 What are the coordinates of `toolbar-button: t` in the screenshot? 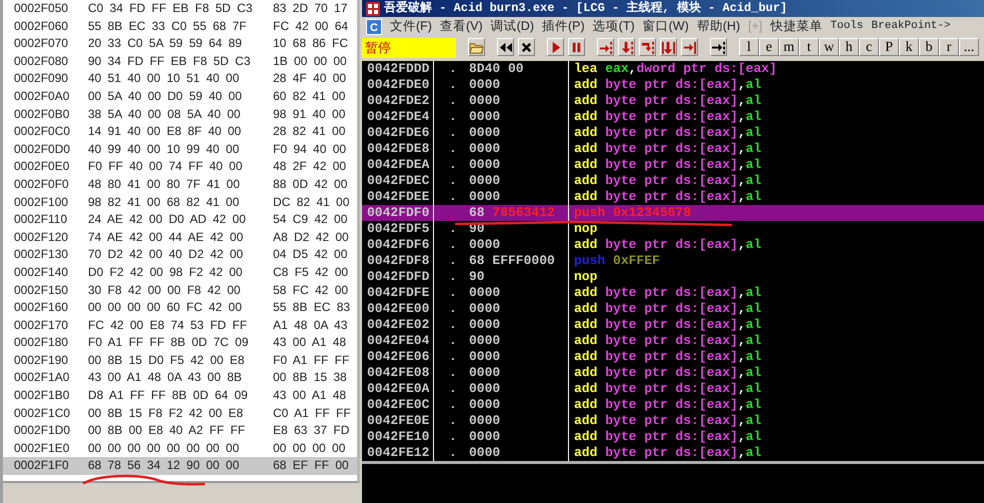 It's located at (809, 47).